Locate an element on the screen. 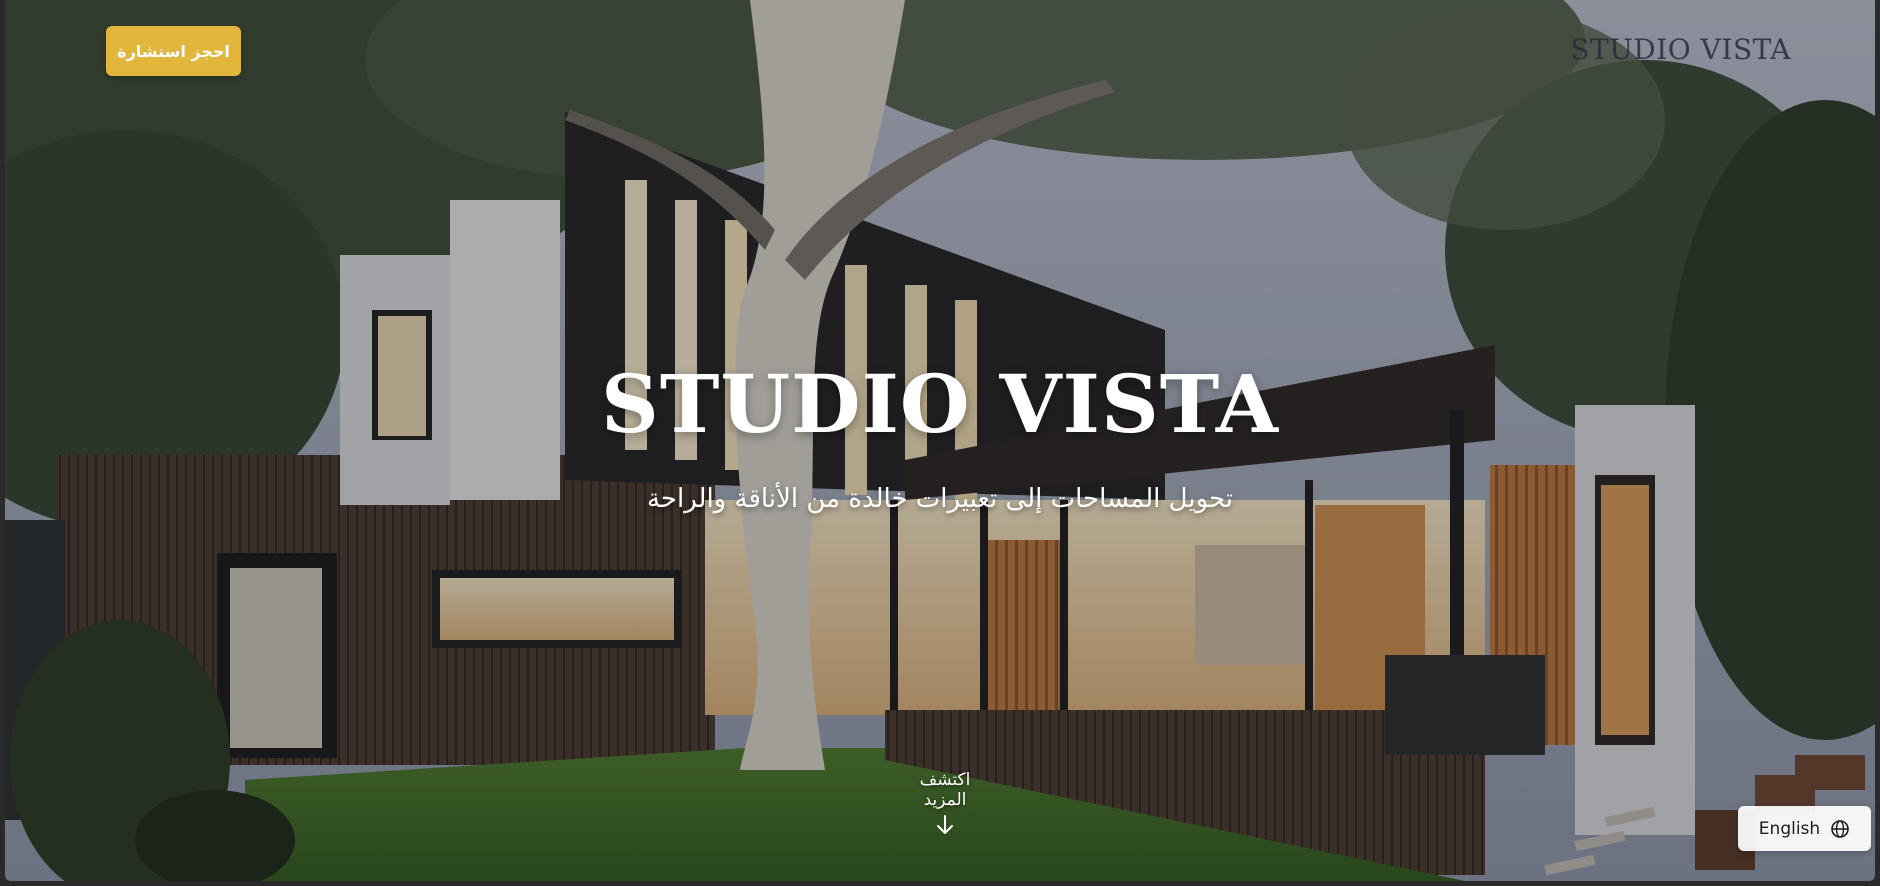 This screenshot has height=886, width=1880. book-consultation-button: احجز استشارة is located at coordinates (173, 51).